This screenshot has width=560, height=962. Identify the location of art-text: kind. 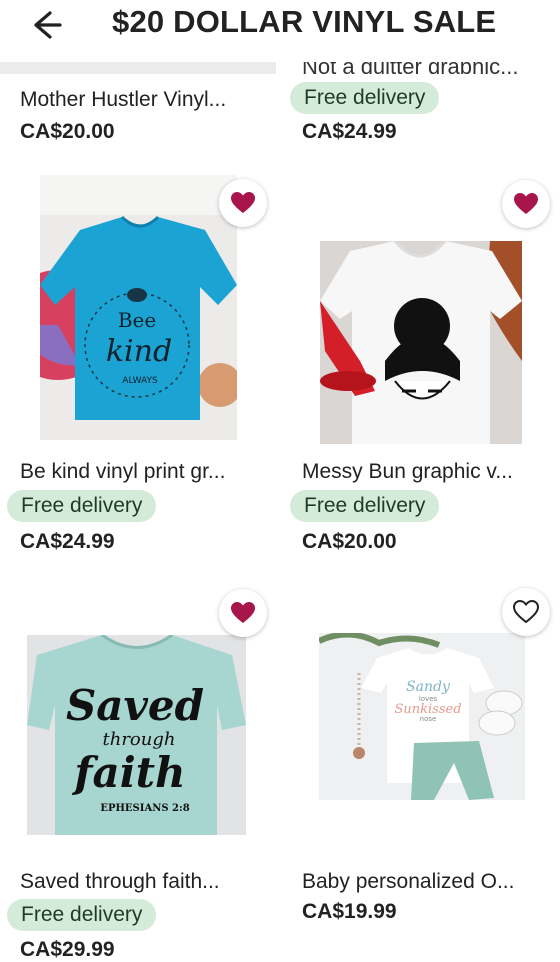
(139, 351).